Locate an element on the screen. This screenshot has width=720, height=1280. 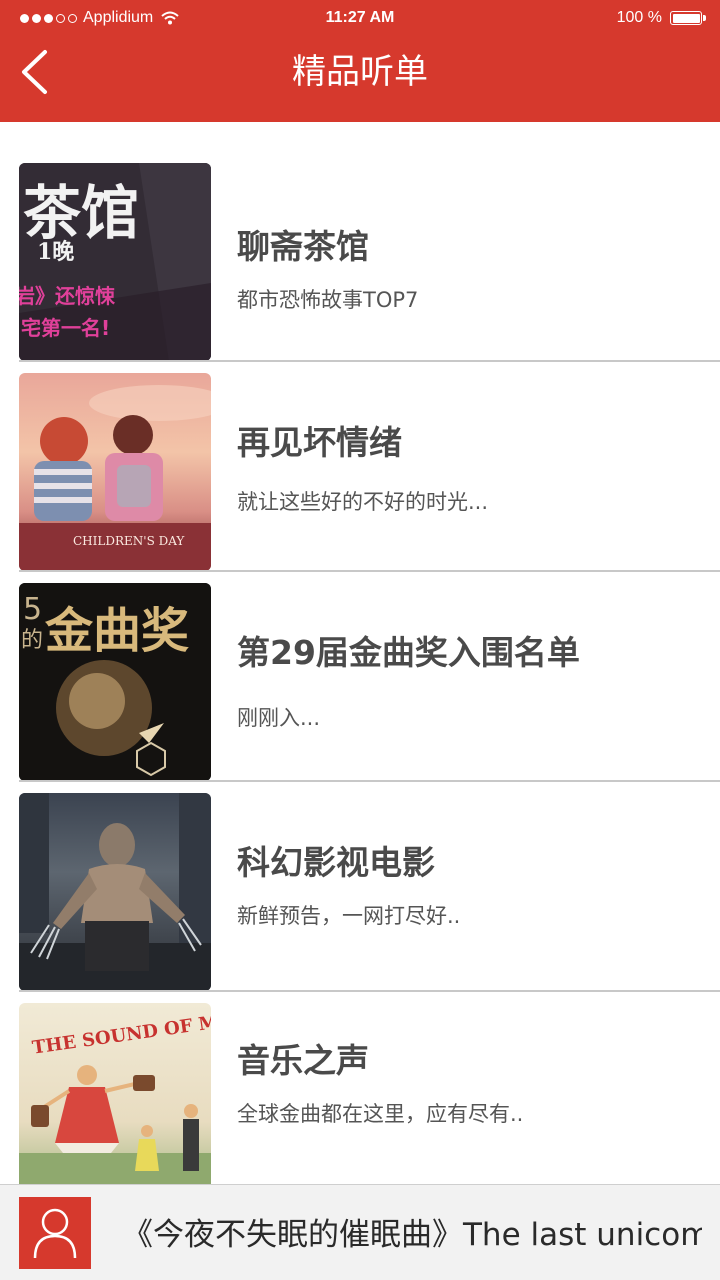
item-title: 第29届金曲奖入围名单 is located at coordinates (408, 652).